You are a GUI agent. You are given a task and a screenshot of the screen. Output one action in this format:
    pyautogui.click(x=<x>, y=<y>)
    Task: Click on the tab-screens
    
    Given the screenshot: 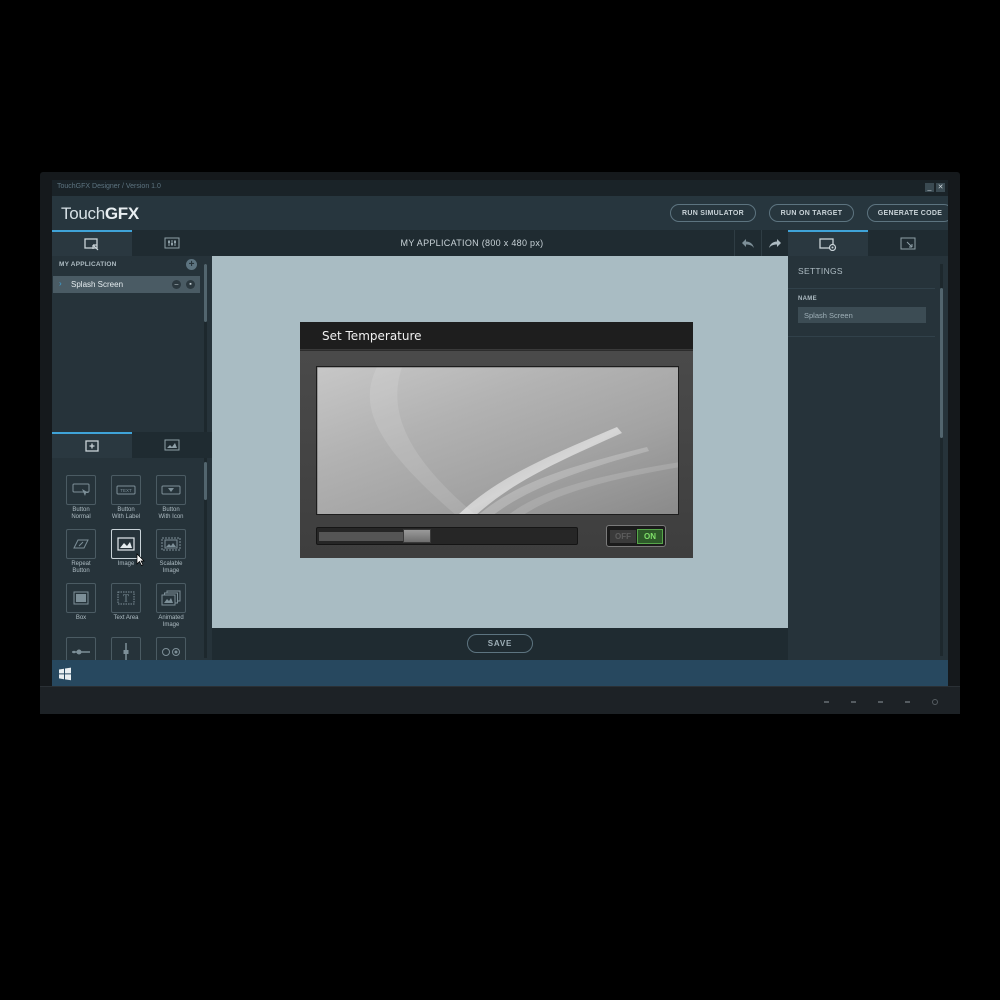 What is the action you would take?
    pyautogui.click(x=92, y=243)
    